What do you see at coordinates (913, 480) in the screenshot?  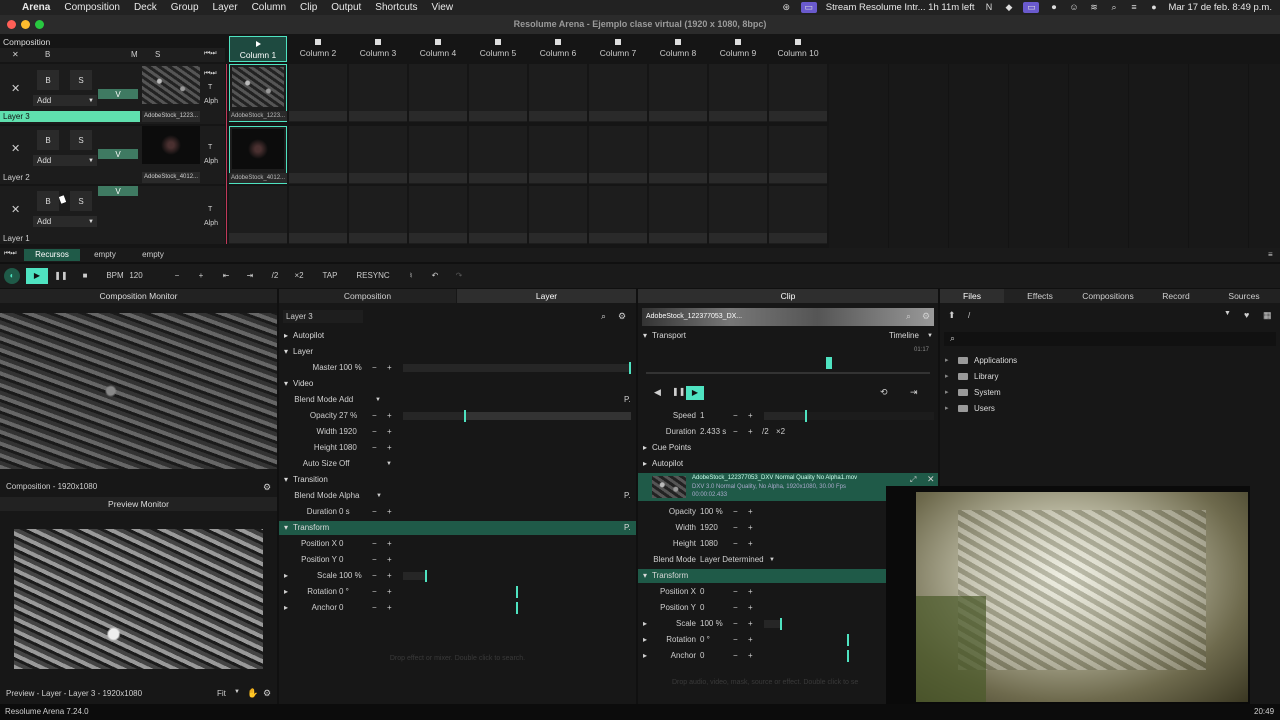 I see `expand-icon: ⤢` at bounding box center [913, 480].